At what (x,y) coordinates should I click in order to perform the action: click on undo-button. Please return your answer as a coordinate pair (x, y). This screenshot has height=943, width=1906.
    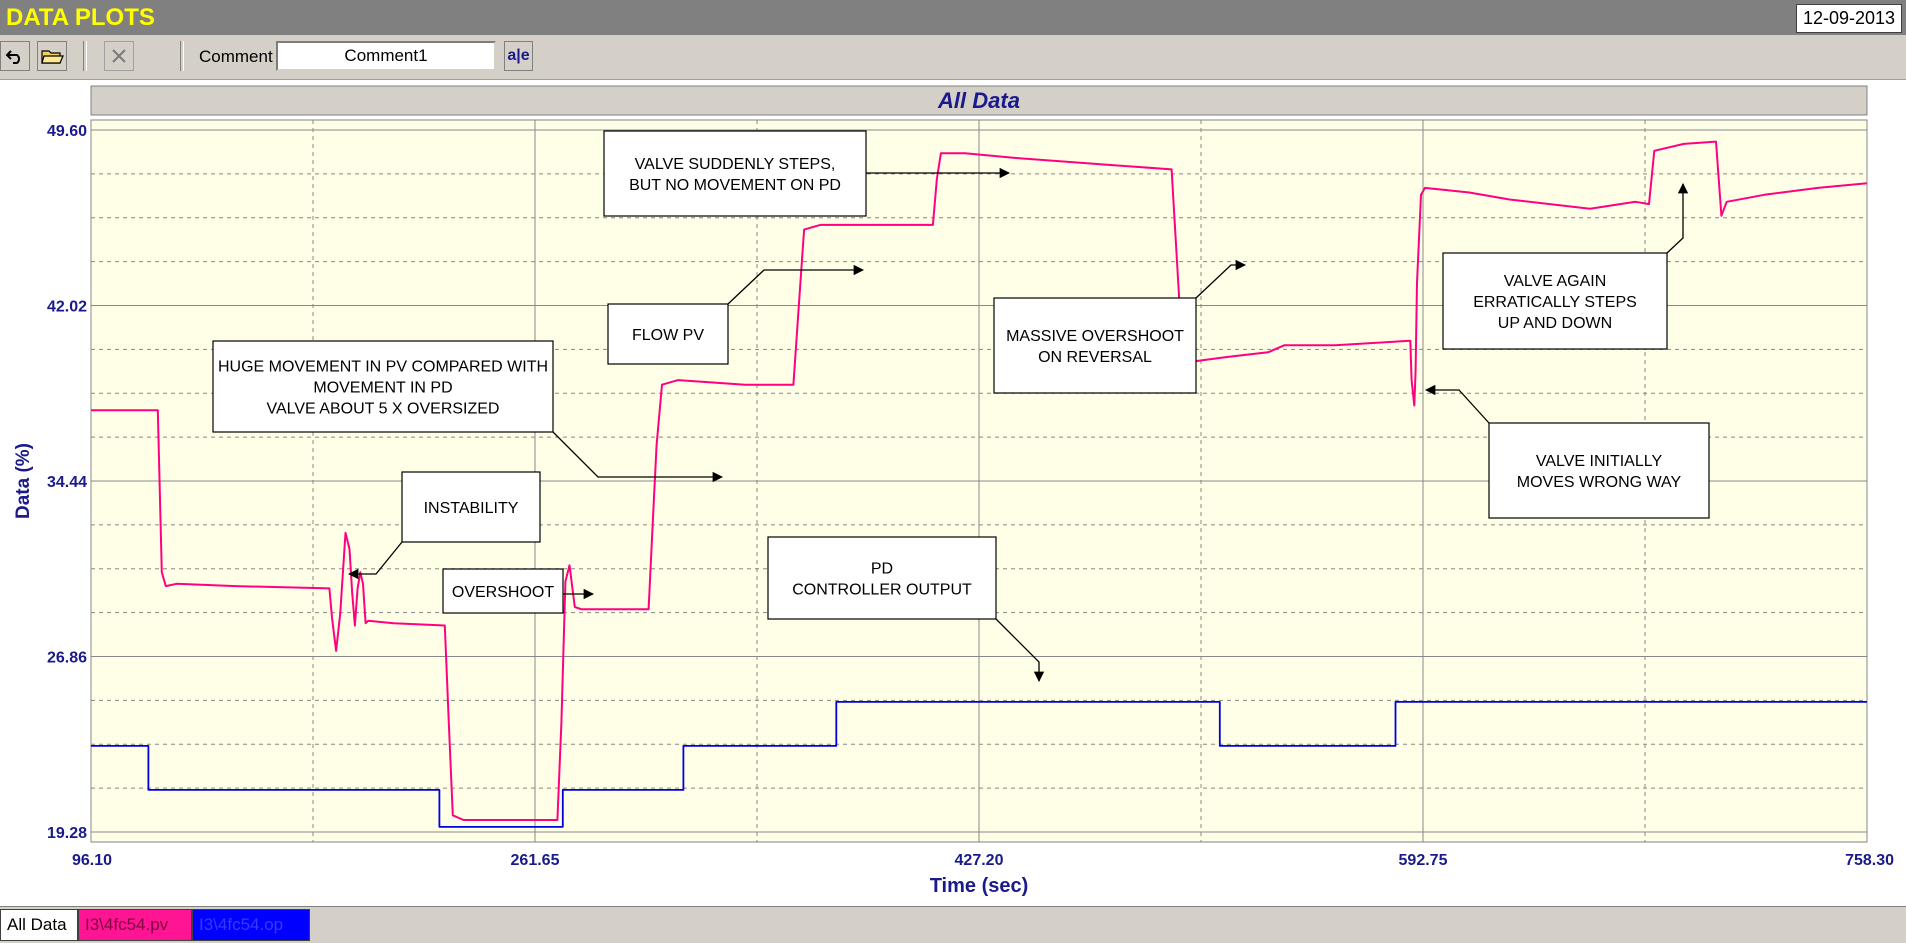
    Looking at the image, I should click on (15, 56).